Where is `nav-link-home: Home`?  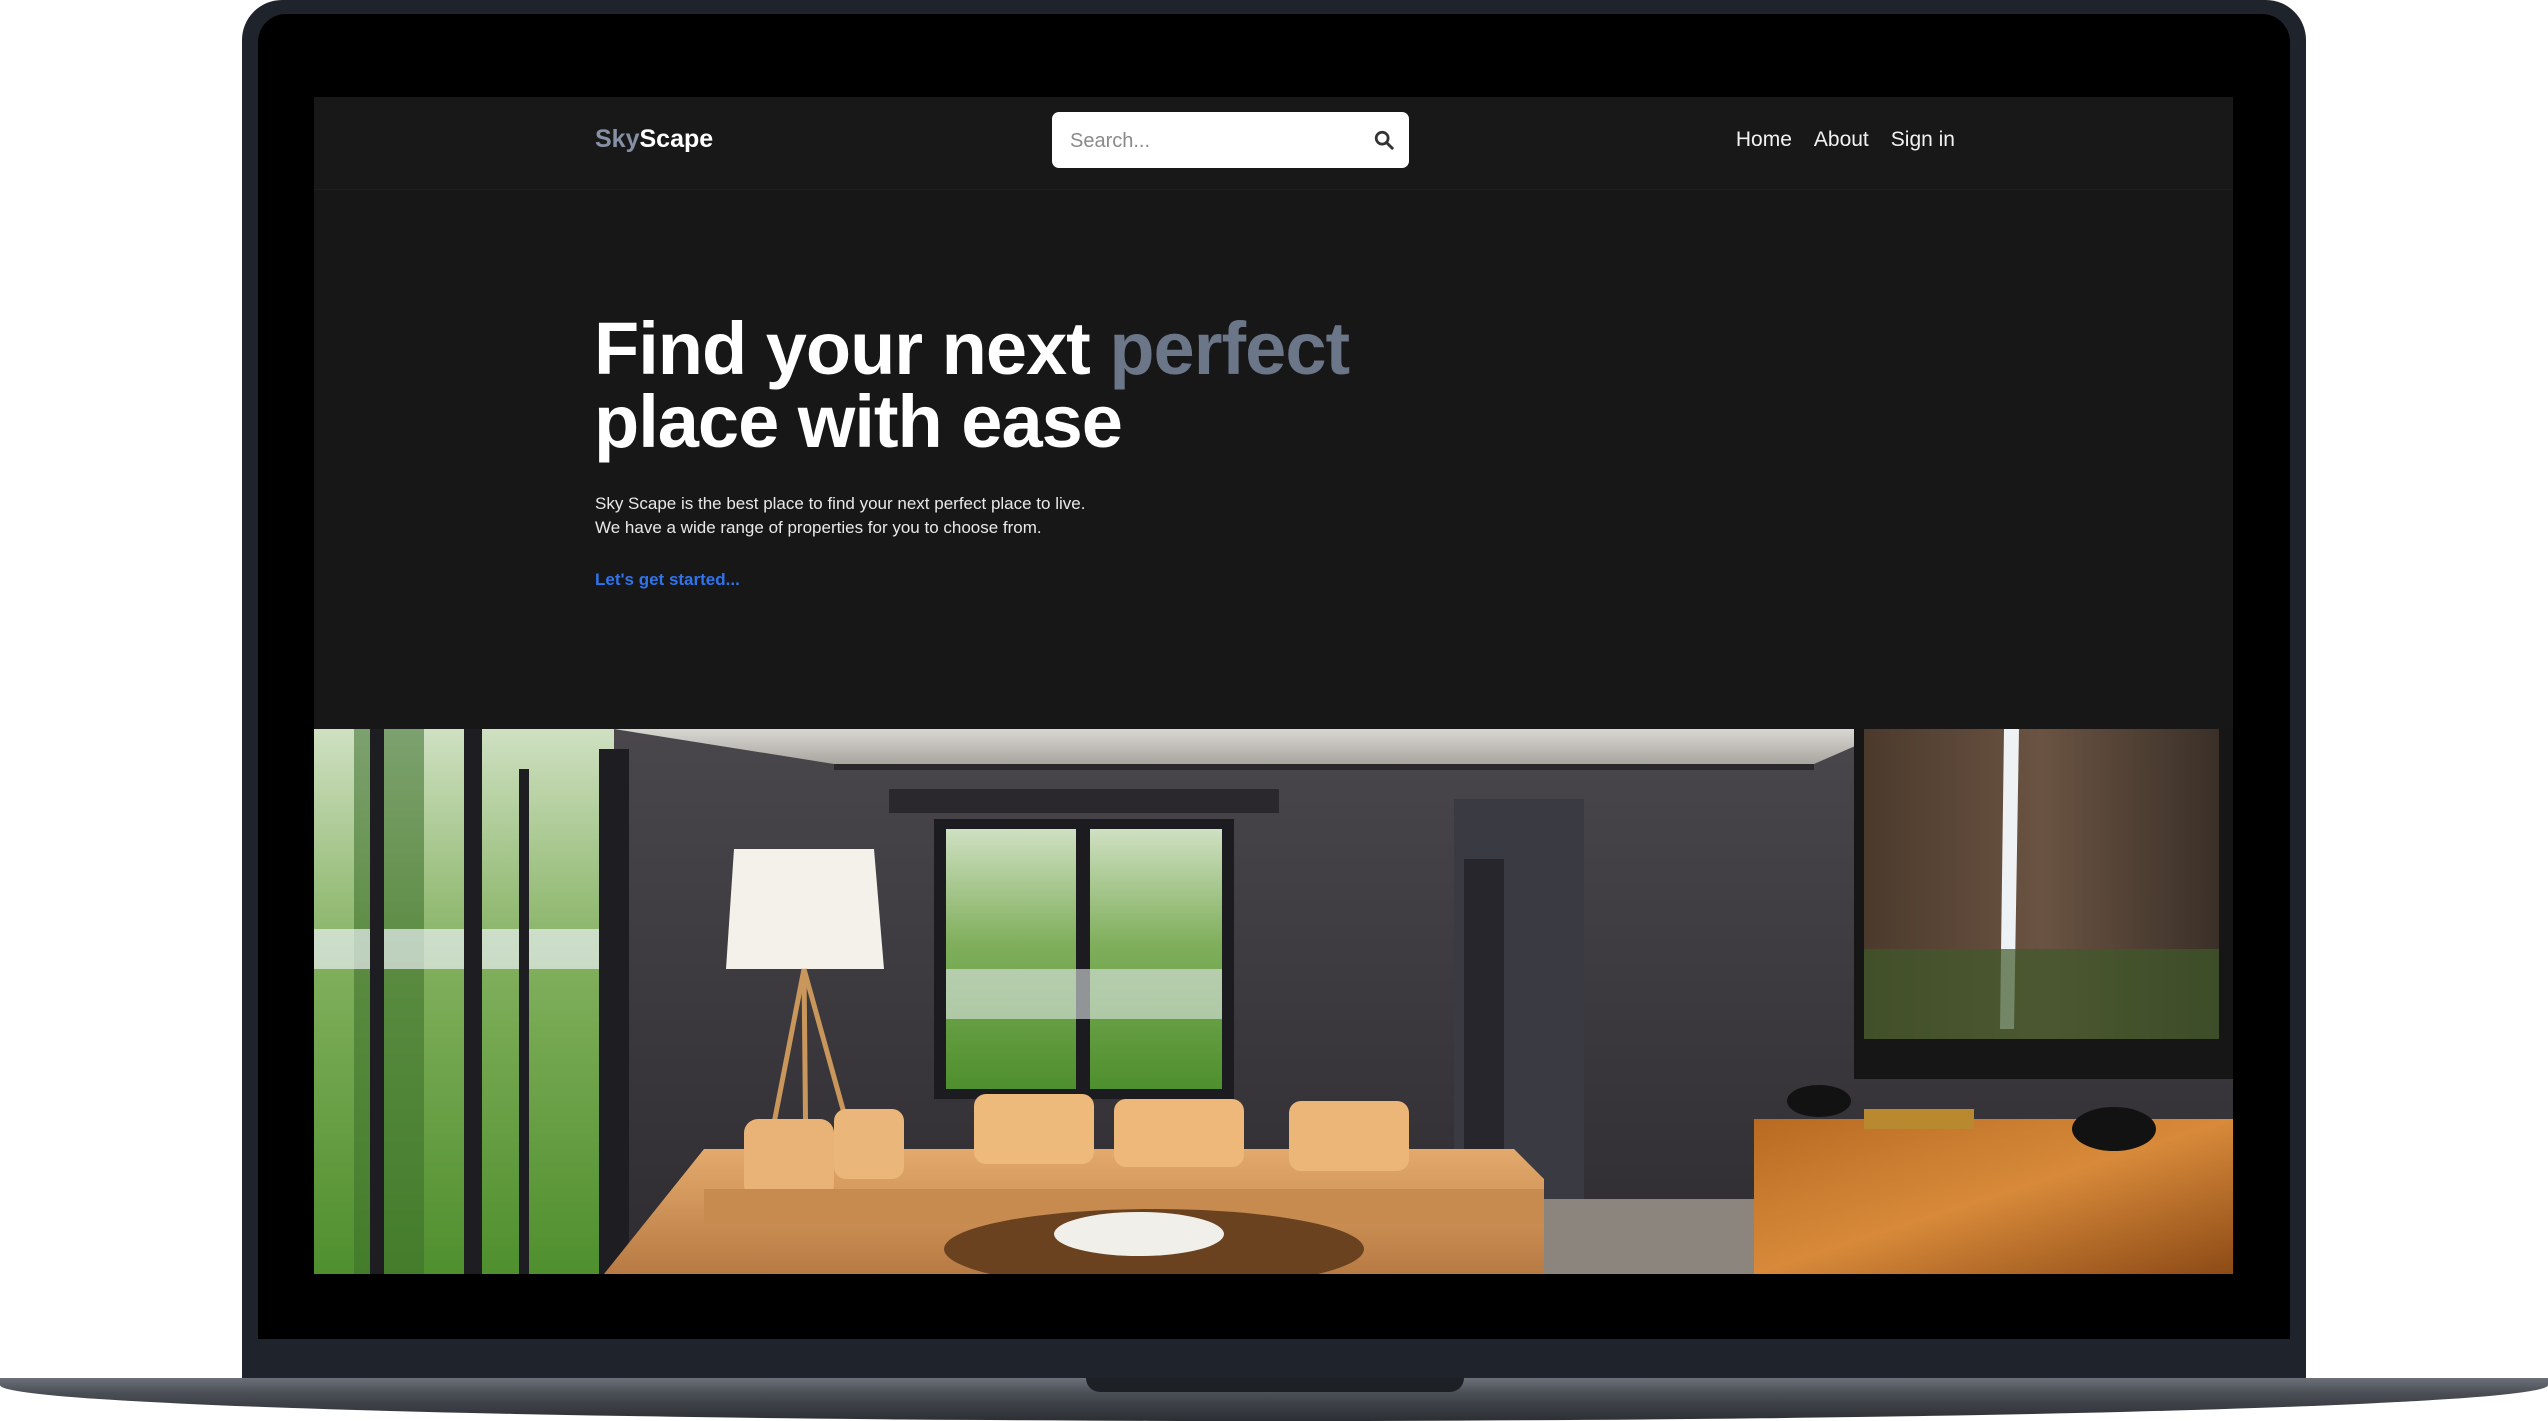
nav-link-home: Home is located at coordinates (1764, 140).